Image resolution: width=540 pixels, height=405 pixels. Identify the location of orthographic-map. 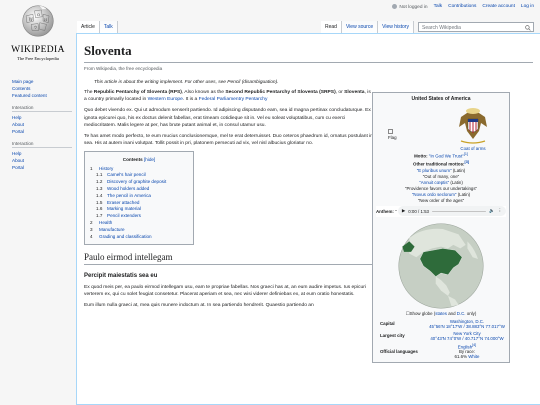
(441, 266).